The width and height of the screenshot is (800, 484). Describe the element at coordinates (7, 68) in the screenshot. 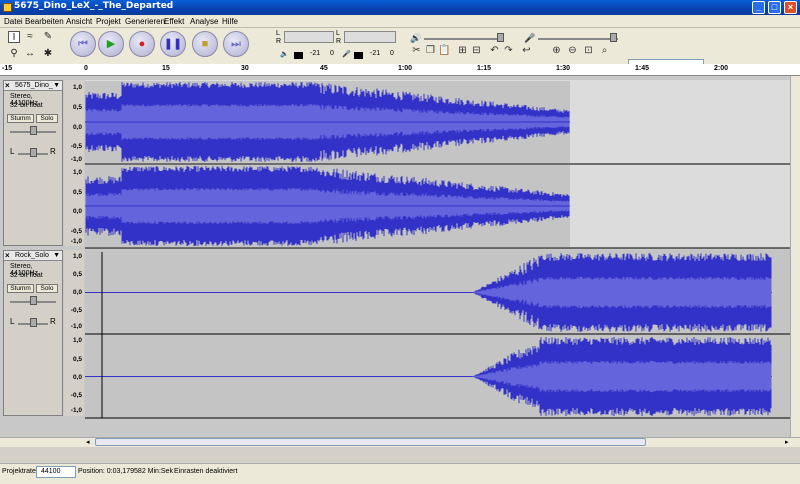

I see `ruler-tick: -15` at that location.